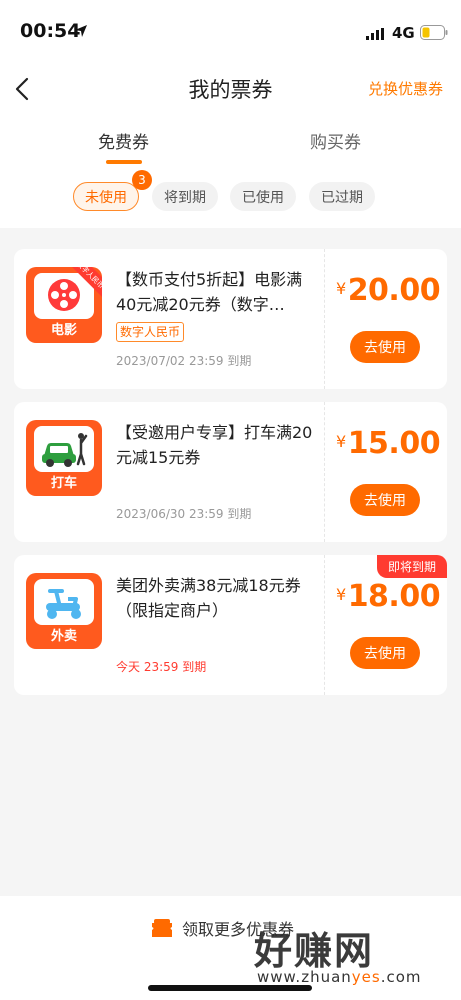 The image size is (461, 1000). Describe the element at coordinates (342, 196) in the screenshot. I see `filter-expired: 已过期` at that location.